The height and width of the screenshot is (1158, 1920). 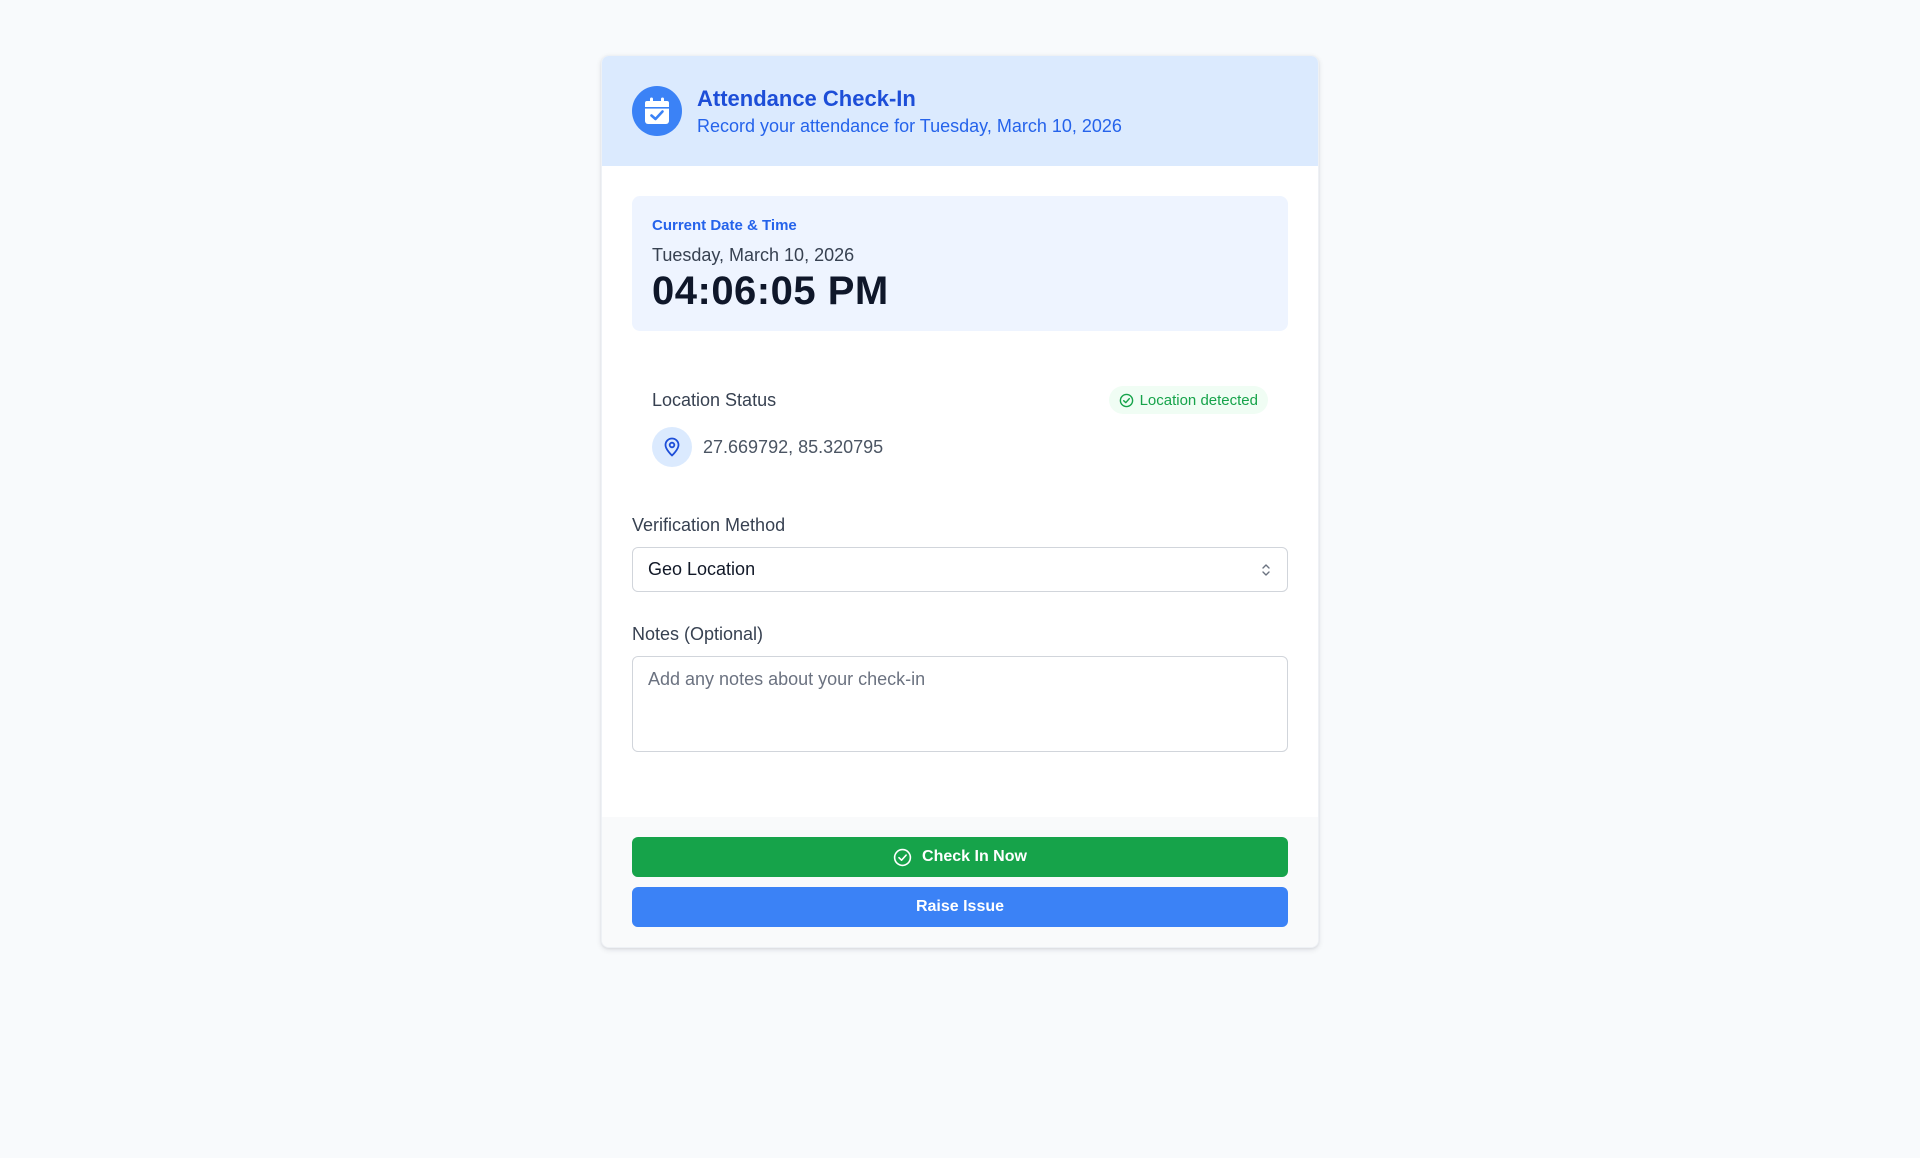 What do you see at coordinates (974, 856) in the screenshot?
I see `check-in-button-label: Check In Now` at bounding box center [974, 856].